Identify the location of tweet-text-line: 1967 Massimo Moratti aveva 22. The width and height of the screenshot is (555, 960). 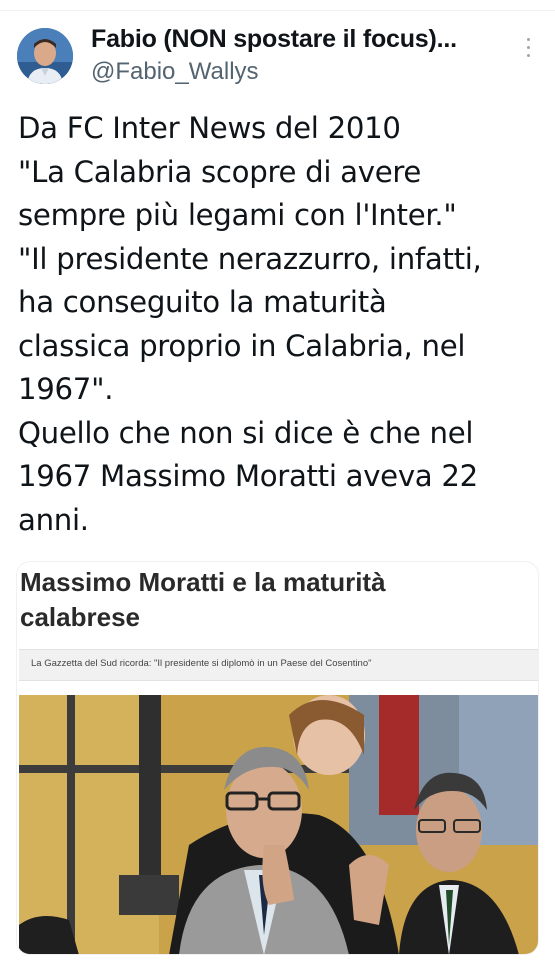
(248, 476).